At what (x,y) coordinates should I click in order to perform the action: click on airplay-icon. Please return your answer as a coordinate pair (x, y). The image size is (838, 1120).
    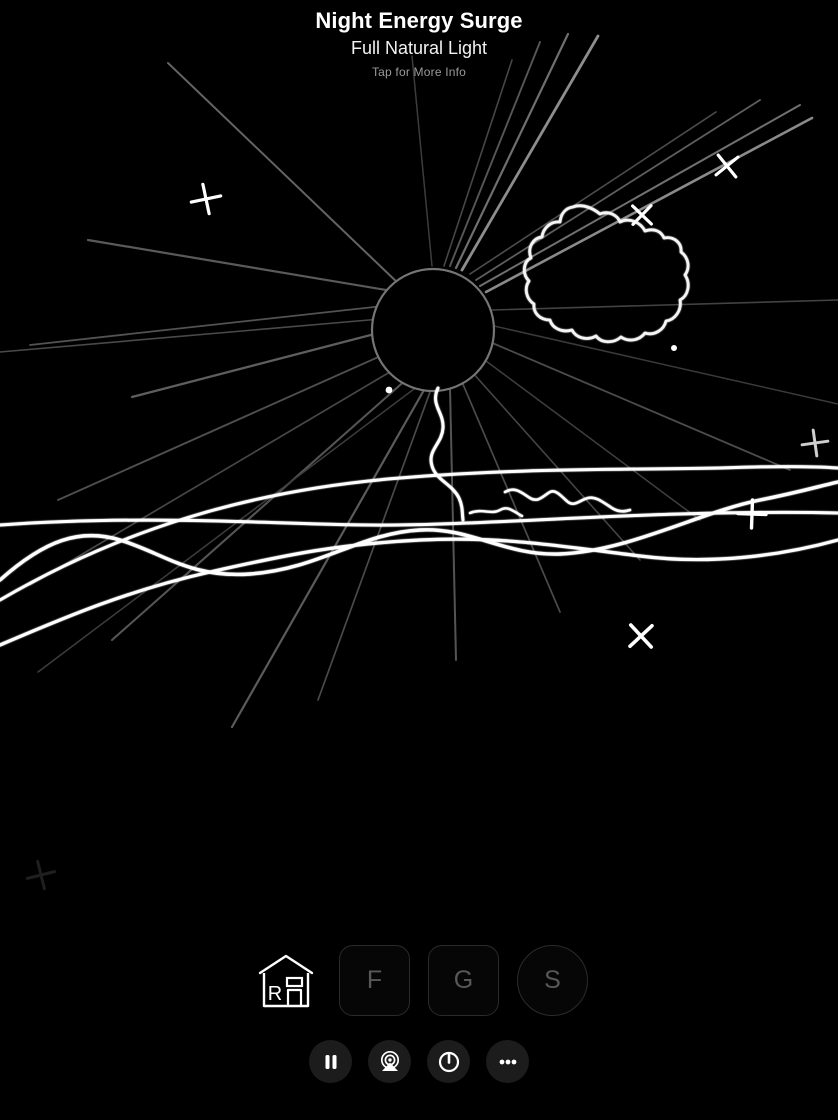
    Looking at the image, I should click on (389, 1060).